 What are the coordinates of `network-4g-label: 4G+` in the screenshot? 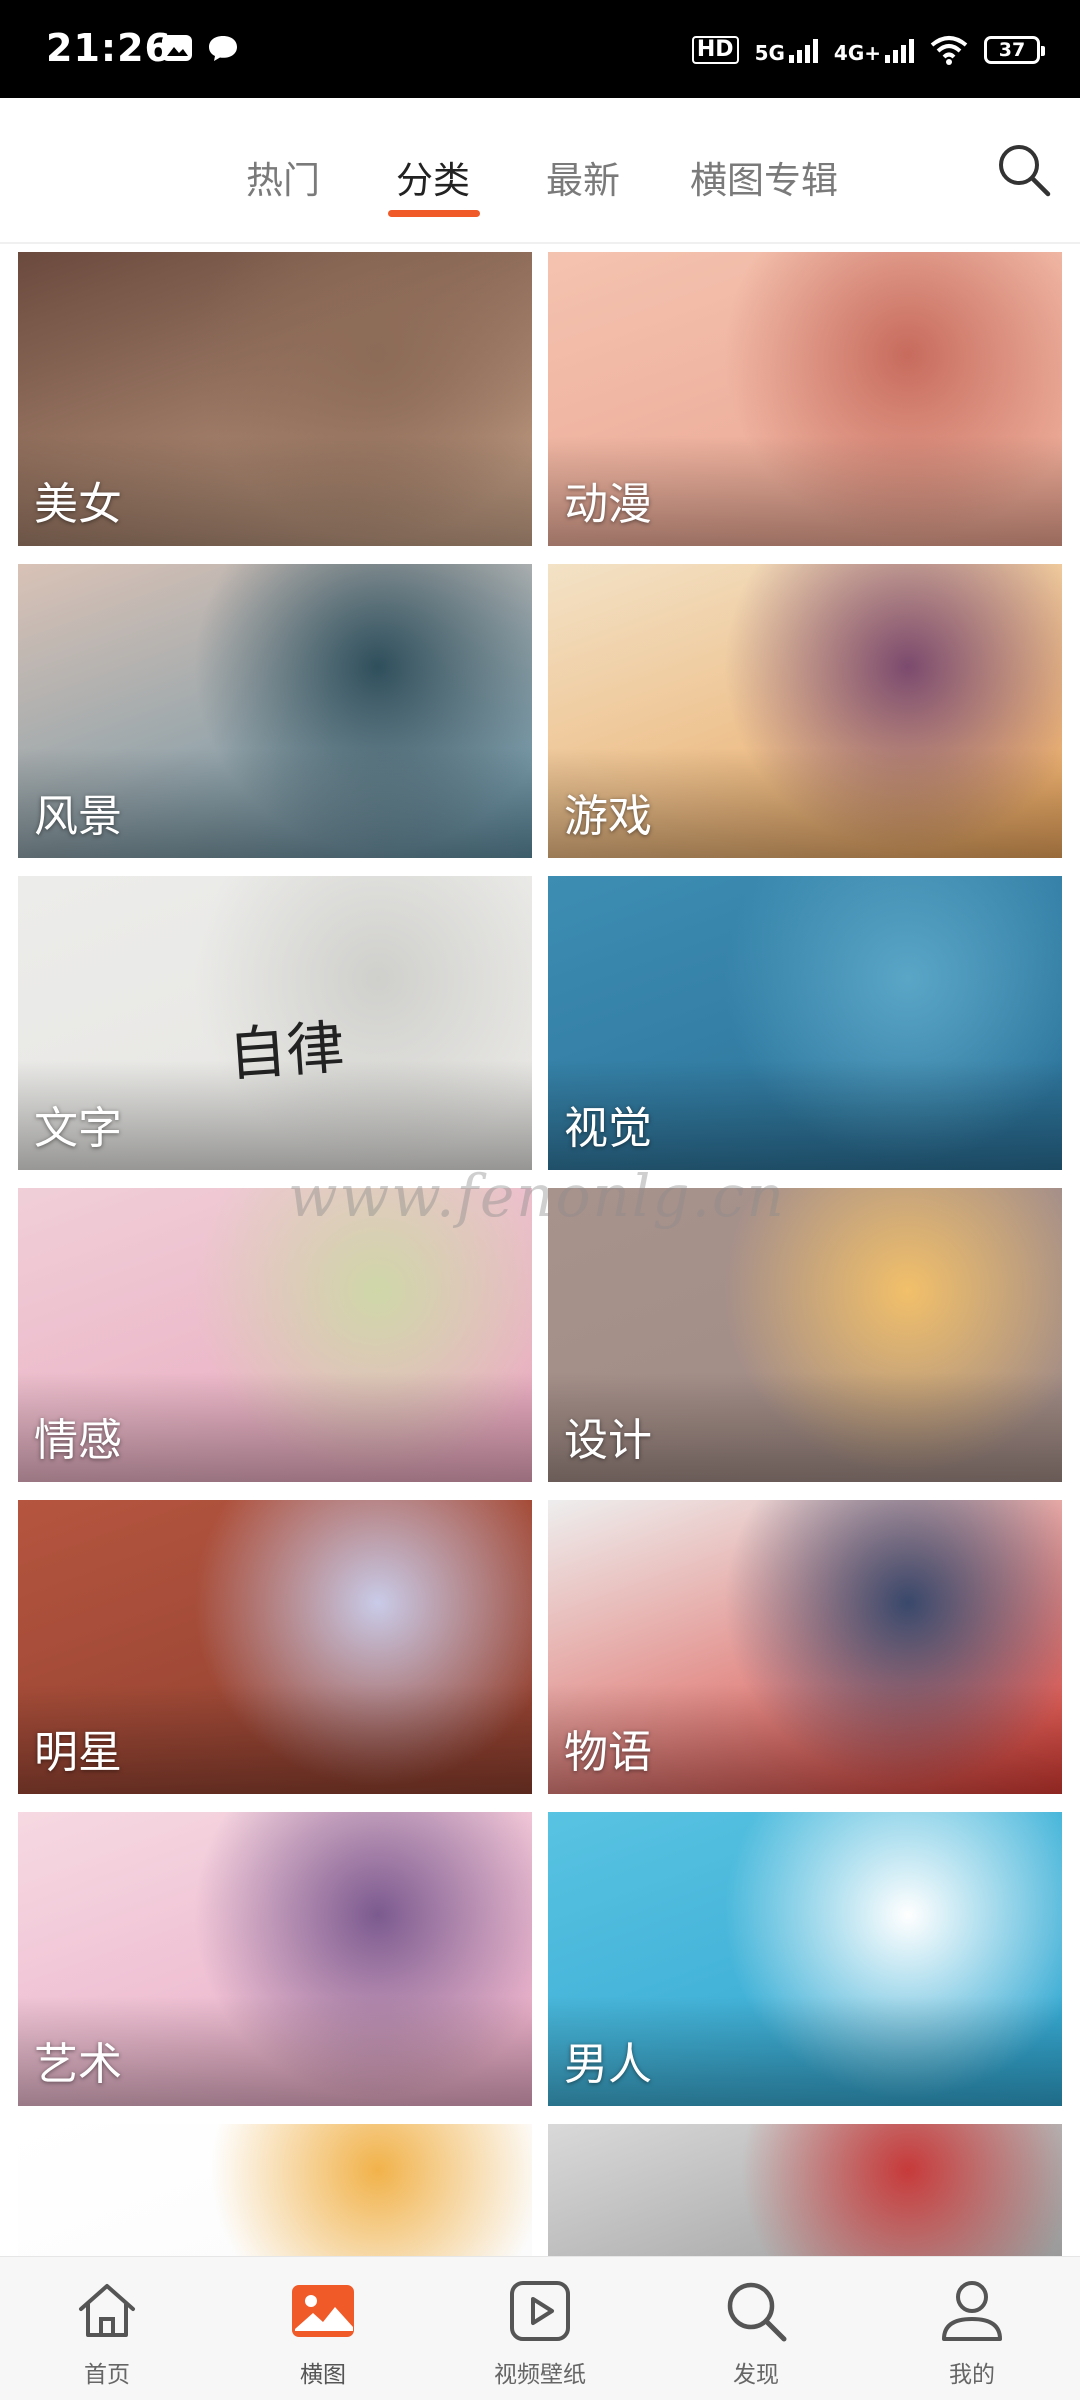 It's located at (857, 53).